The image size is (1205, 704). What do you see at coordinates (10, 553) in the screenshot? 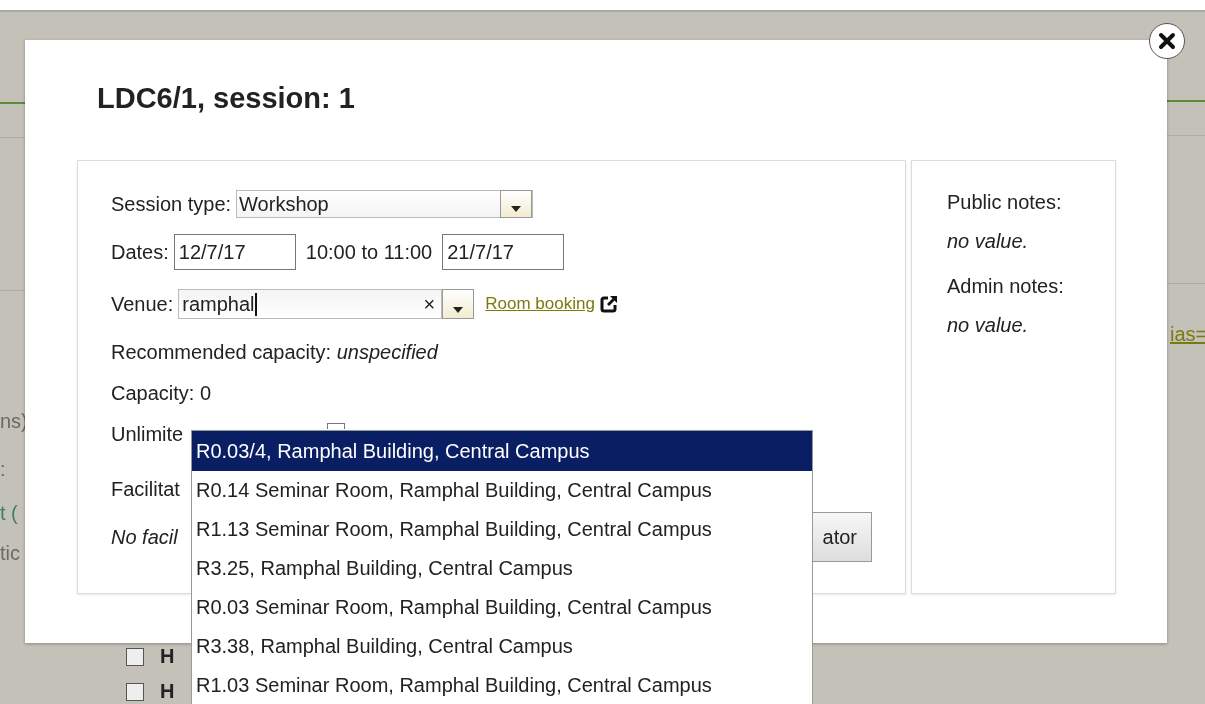
I see `background-text: tic` at bounding box center [10, 553].